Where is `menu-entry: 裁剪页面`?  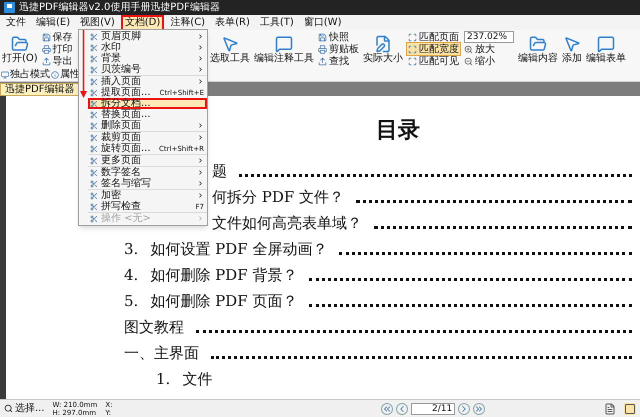 menu-entry: 裁剪页面 is located at coordinates (147, 137).